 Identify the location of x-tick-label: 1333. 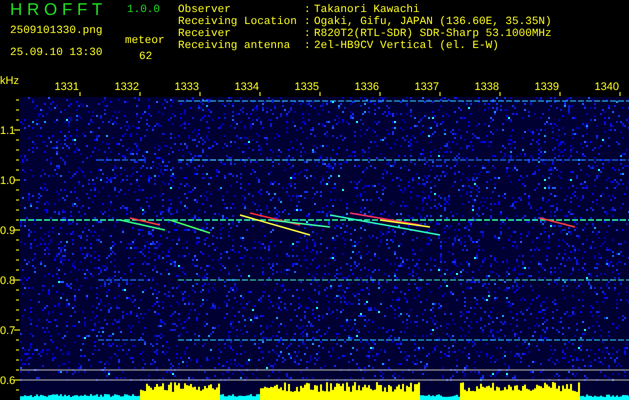
(186, 87).